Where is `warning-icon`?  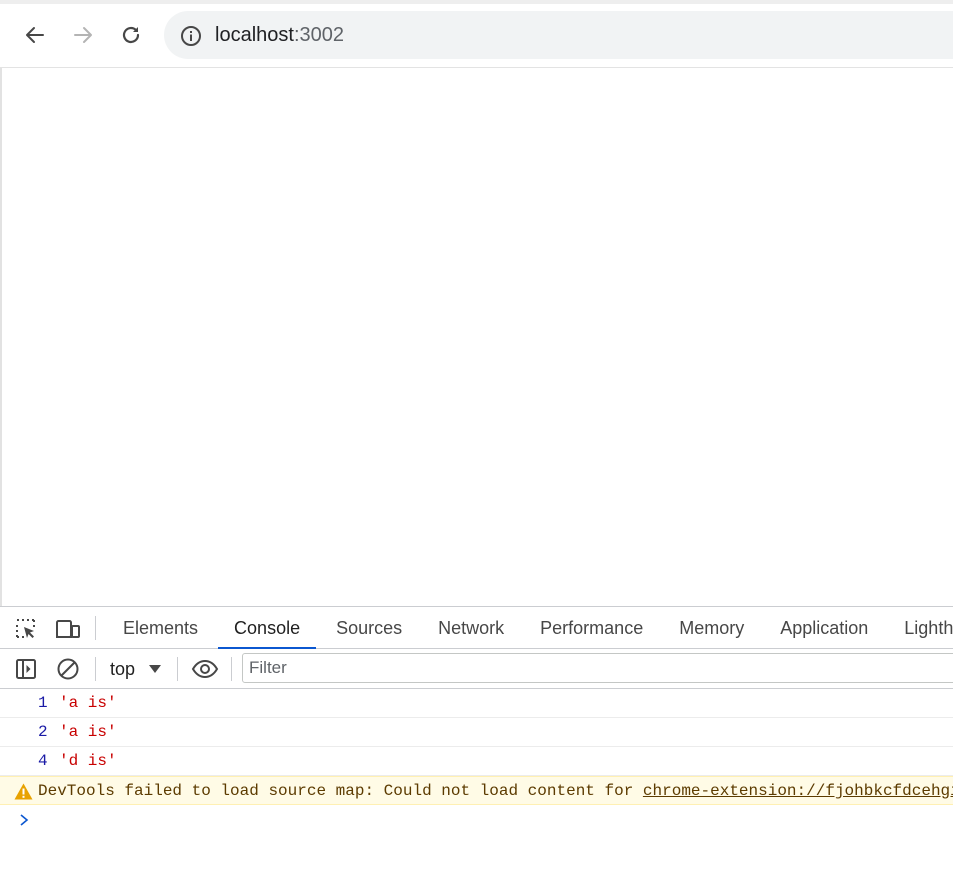 warning-icon is located at coordinates (23, 791).